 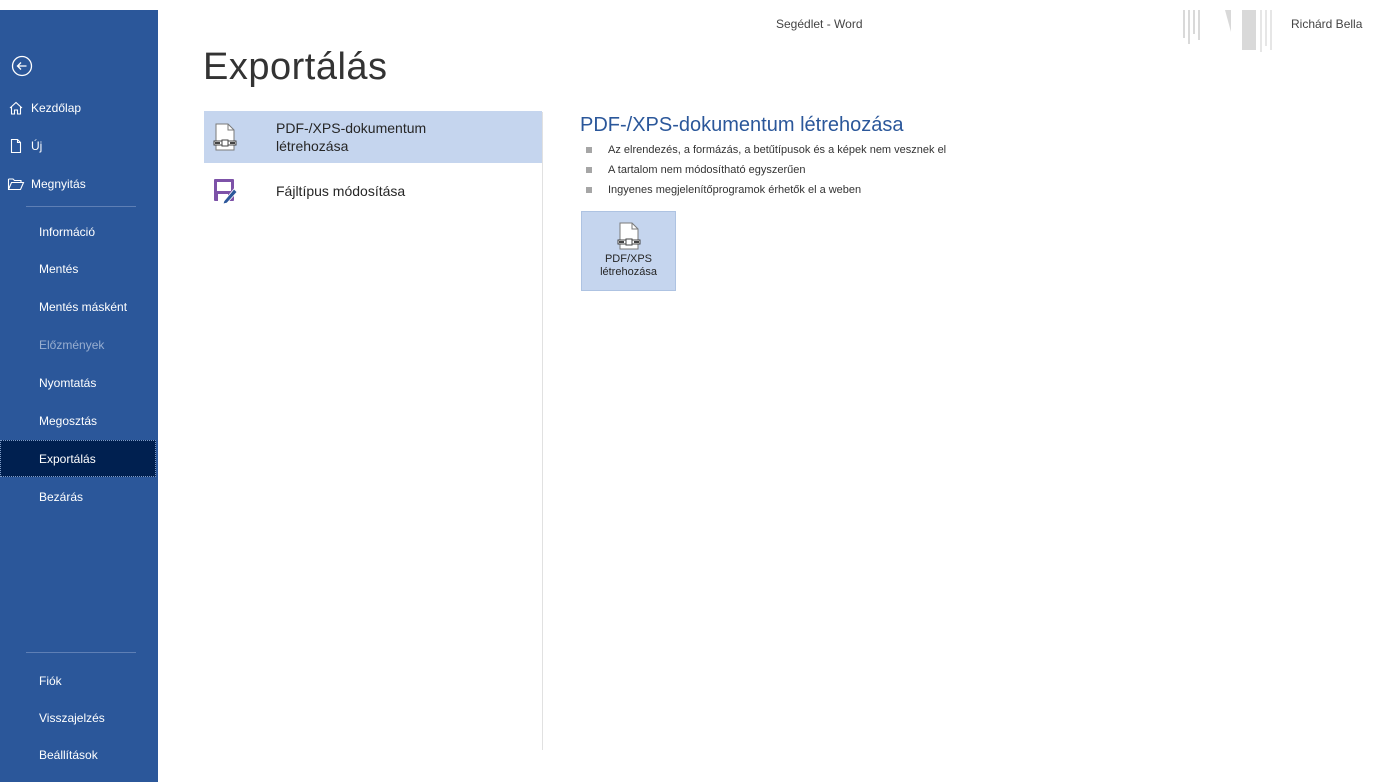 What do you see at coordinates (689, 5) in the screenshot?
I see `top-strip` at bounding box center [689, 5].